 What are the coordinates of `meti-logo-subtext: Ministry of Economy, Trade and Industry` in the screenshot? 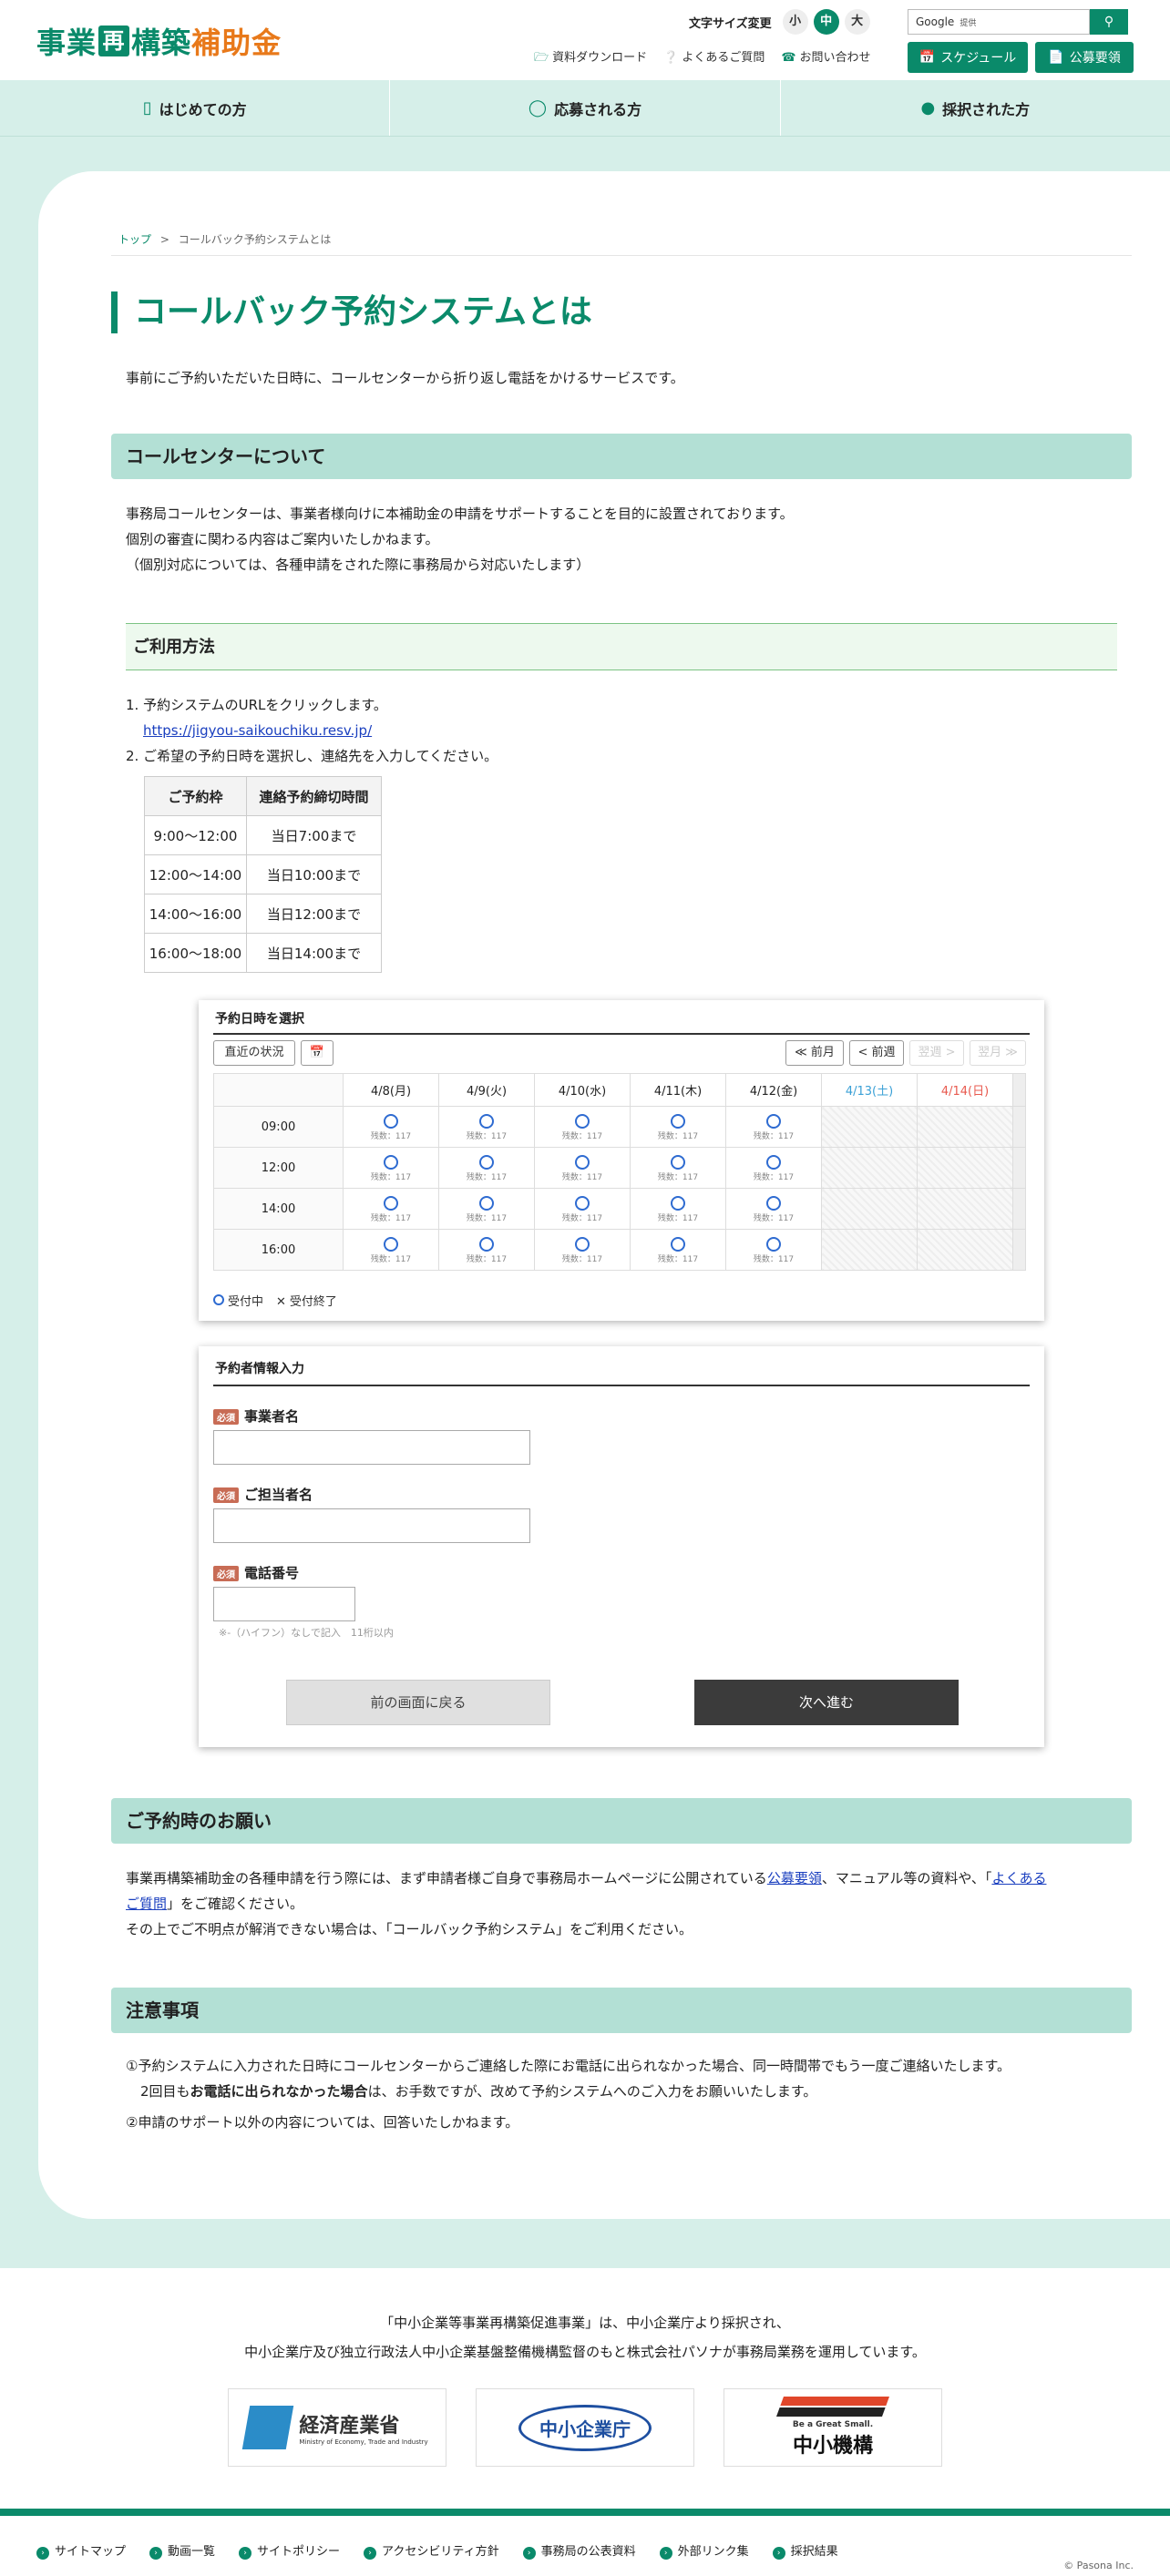 It's located at (364, 2442).